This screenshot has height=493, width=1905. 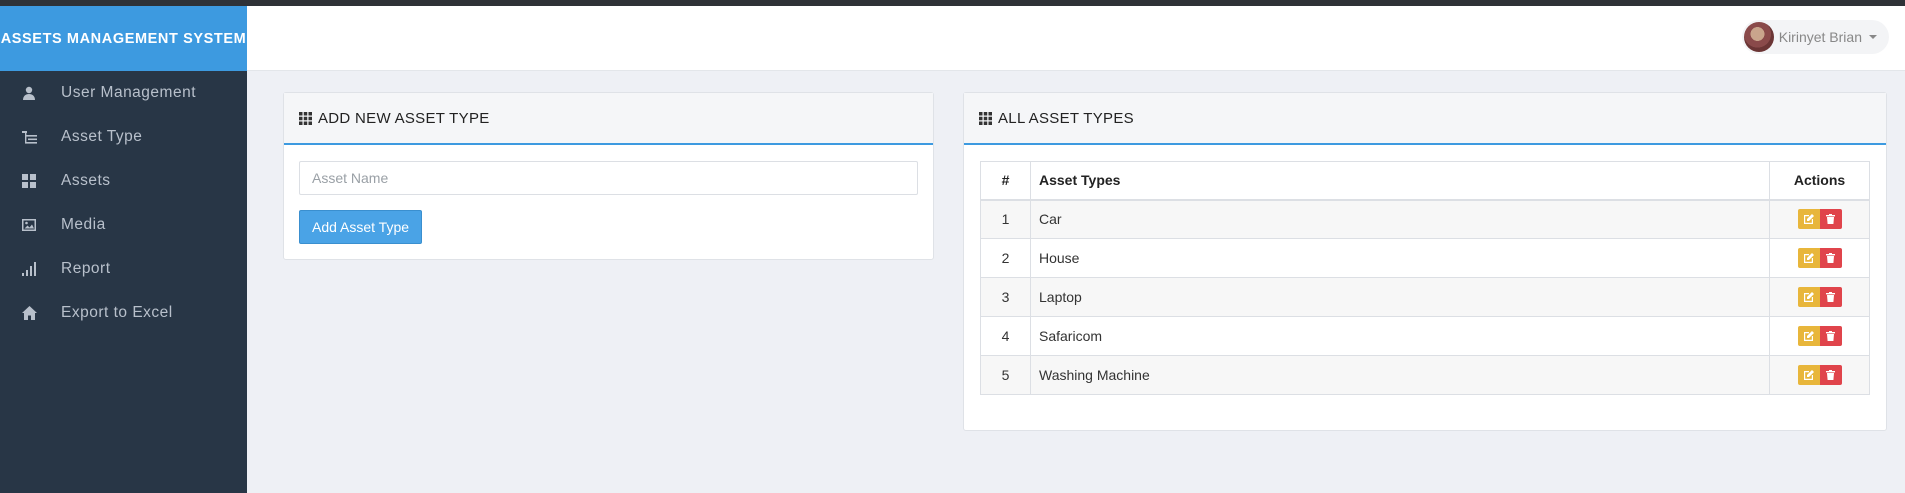 I want to click on panel-header: ADD NEW ASSET TYPE, so click(x=608, y=119).